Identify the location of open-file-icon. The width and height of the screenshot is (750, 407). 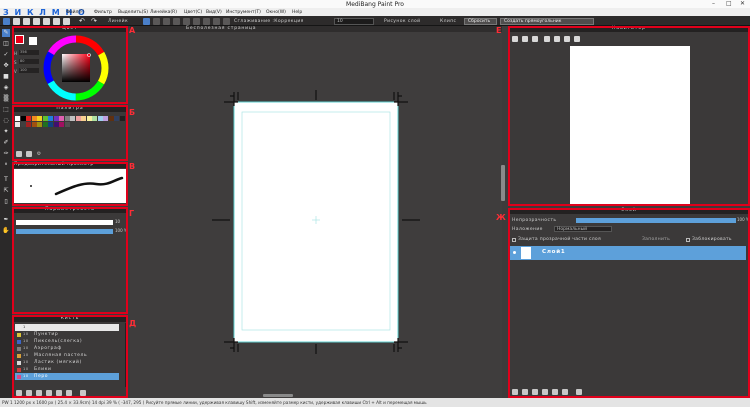
(26, 21).